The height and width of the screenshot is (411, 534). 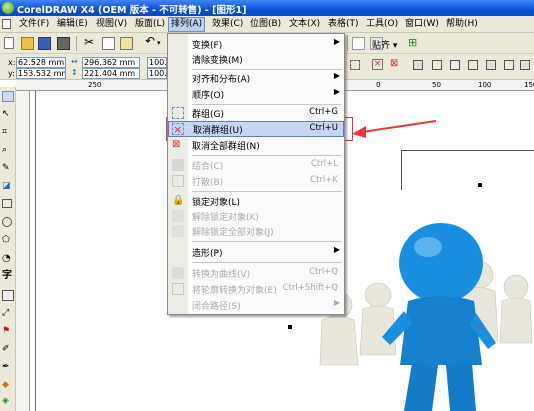 What do you see at coordinates (72, 24) in the screenshot?
I see `menu-edit: 编辑(E)` at bounding box center [72, 24].